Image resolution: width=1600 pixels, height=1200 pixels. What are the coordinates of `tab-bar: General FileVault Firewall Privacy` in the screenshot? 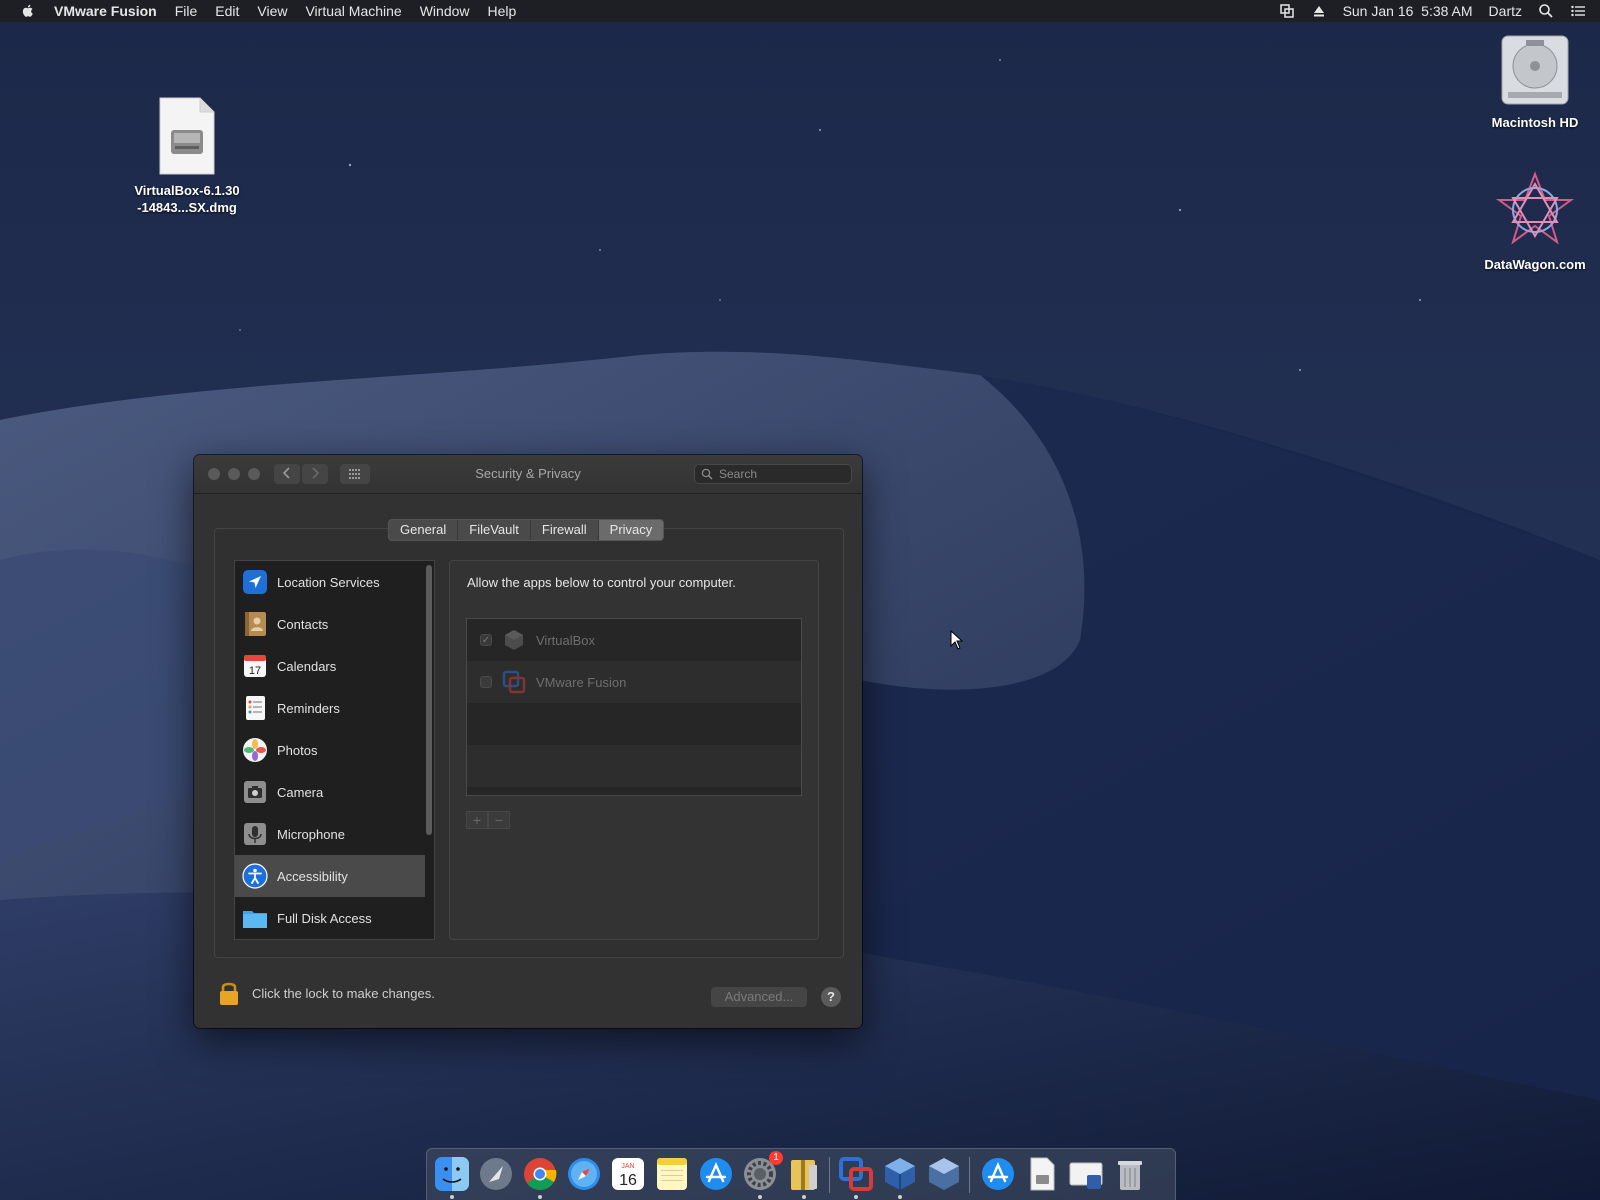 It's located at (526, 530).